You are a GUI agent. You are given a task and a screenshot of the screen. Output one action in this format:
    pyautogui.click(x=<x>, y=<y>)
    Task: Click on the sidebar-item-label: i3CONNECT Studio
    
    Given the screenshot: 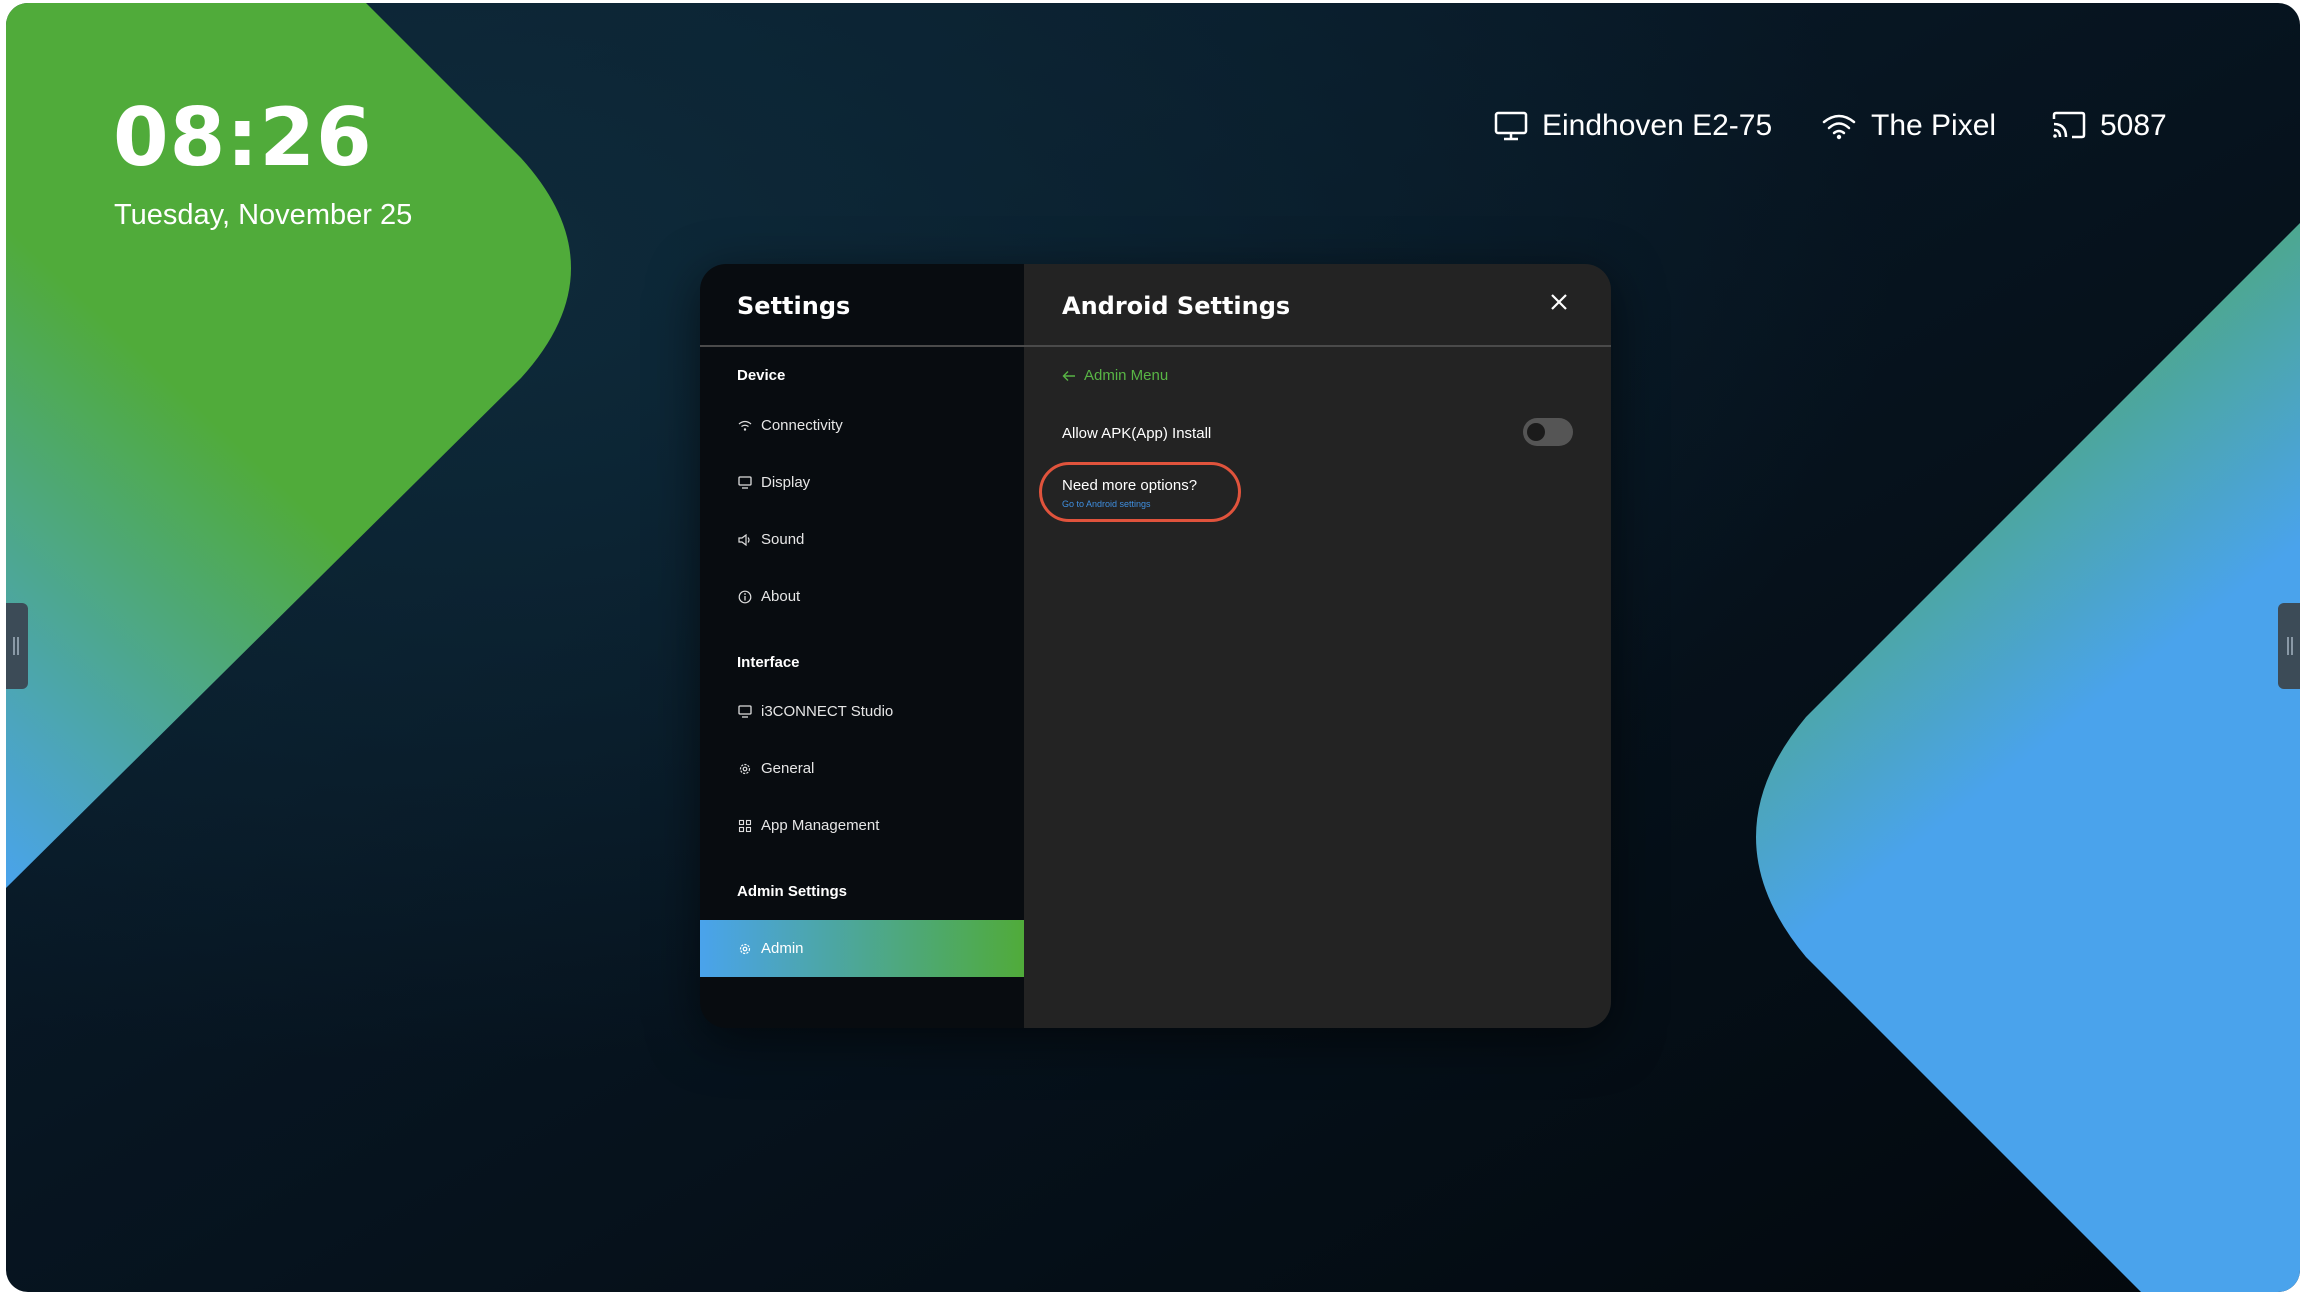 What is the action you would take?
    pyautogui.click(x=827, y=711)
    